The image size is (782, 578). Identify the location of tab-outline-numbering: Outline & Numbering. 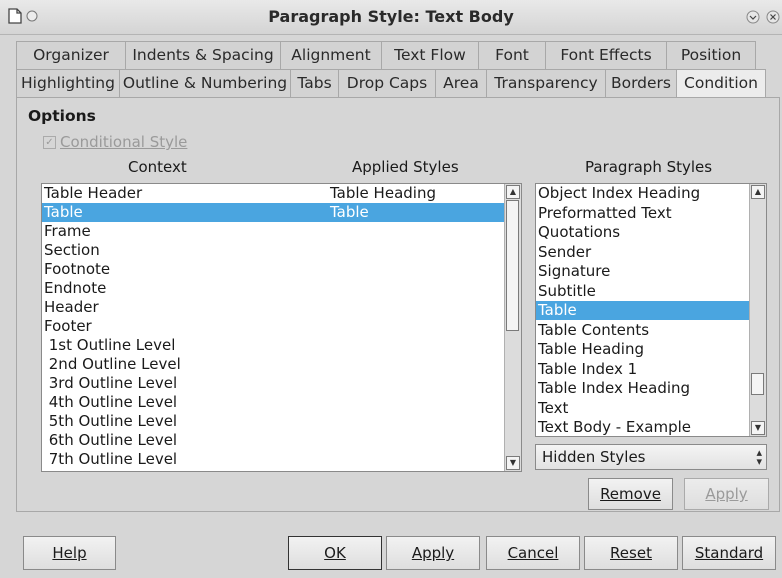
(205, 83).